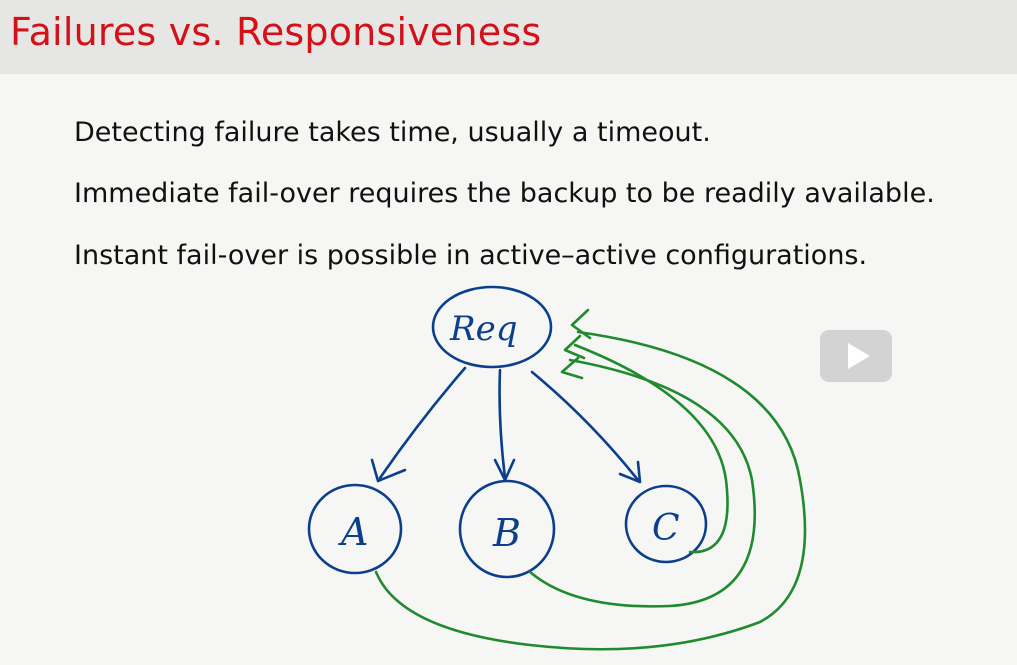 This screenshot has height=665, width=1017. What do you see at coordinates (585, 426) in the screenshot?
I see `edge-req-to-c` at bounding box center [585, 426].